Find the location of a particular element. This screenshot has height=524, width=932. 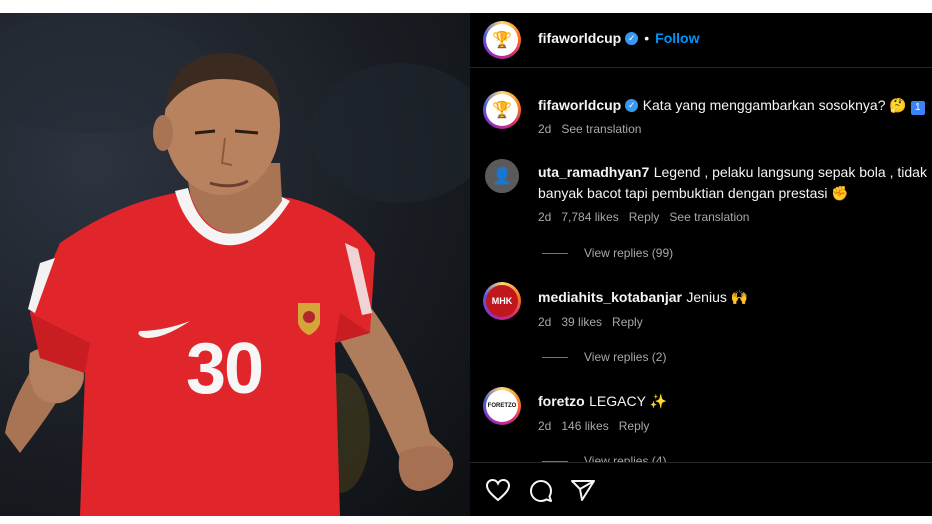

likes-count: 146 likes is located at coordinates (584, 426).